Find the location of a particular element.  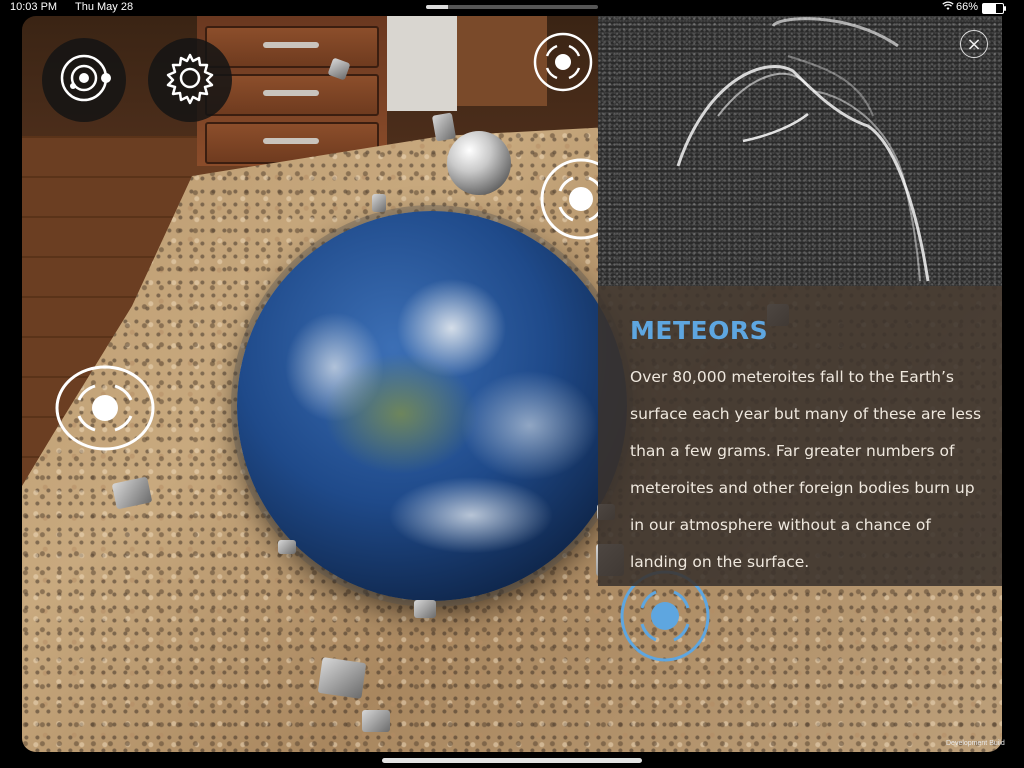

status-bar: 10:03 PM Thu May 28 66% is located at coordinates (512, 8).